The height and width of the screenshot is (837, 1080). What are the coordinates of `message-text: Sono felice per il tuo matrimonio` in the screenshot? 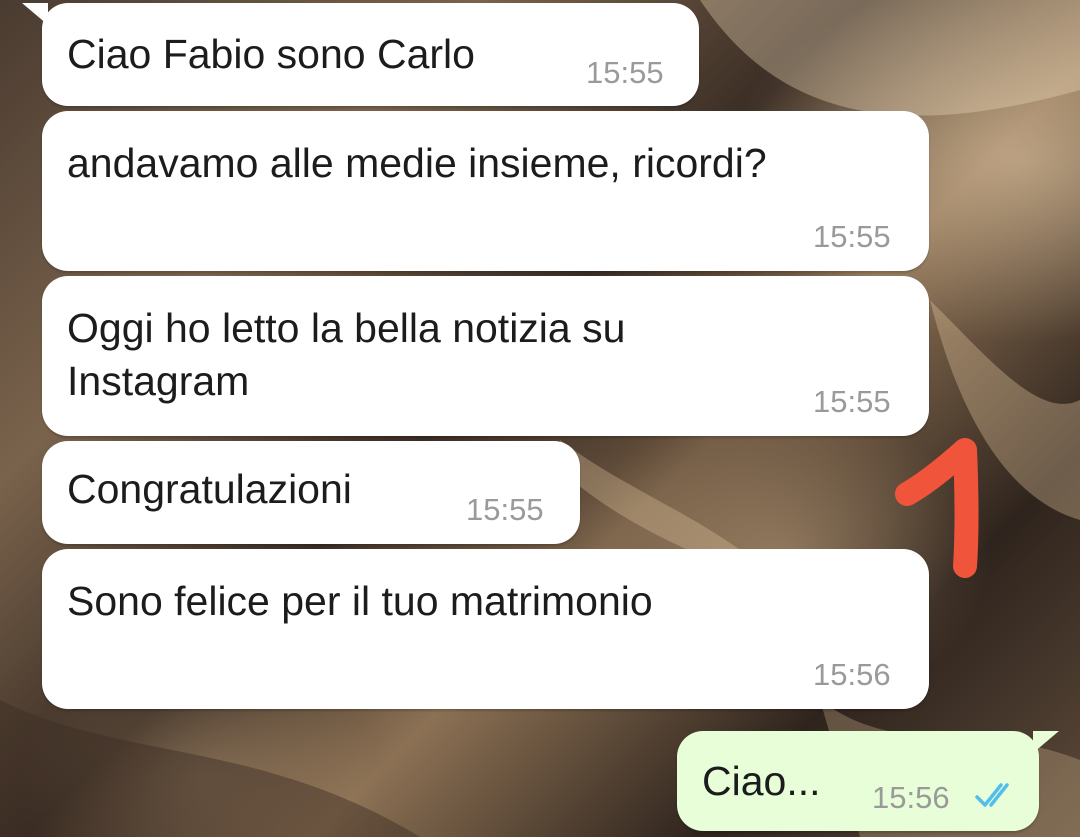 It's located at (360, 601).